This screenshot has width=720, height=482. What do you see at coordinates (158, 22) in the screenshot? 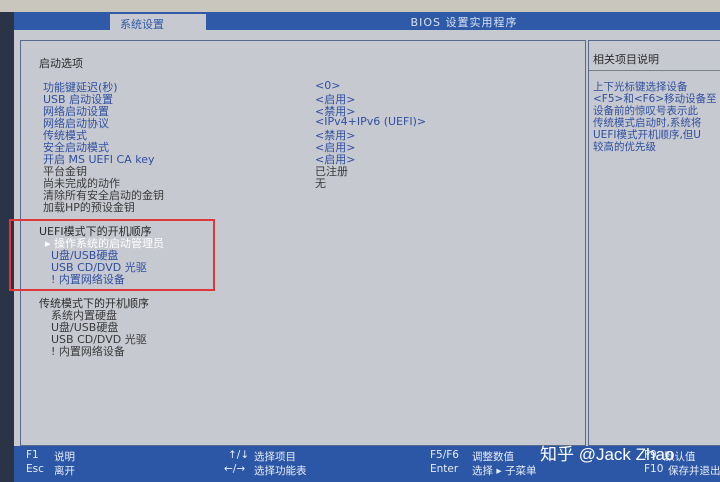
I see `tab-system-settings: 系统设置` at bounding box center [158, 22].